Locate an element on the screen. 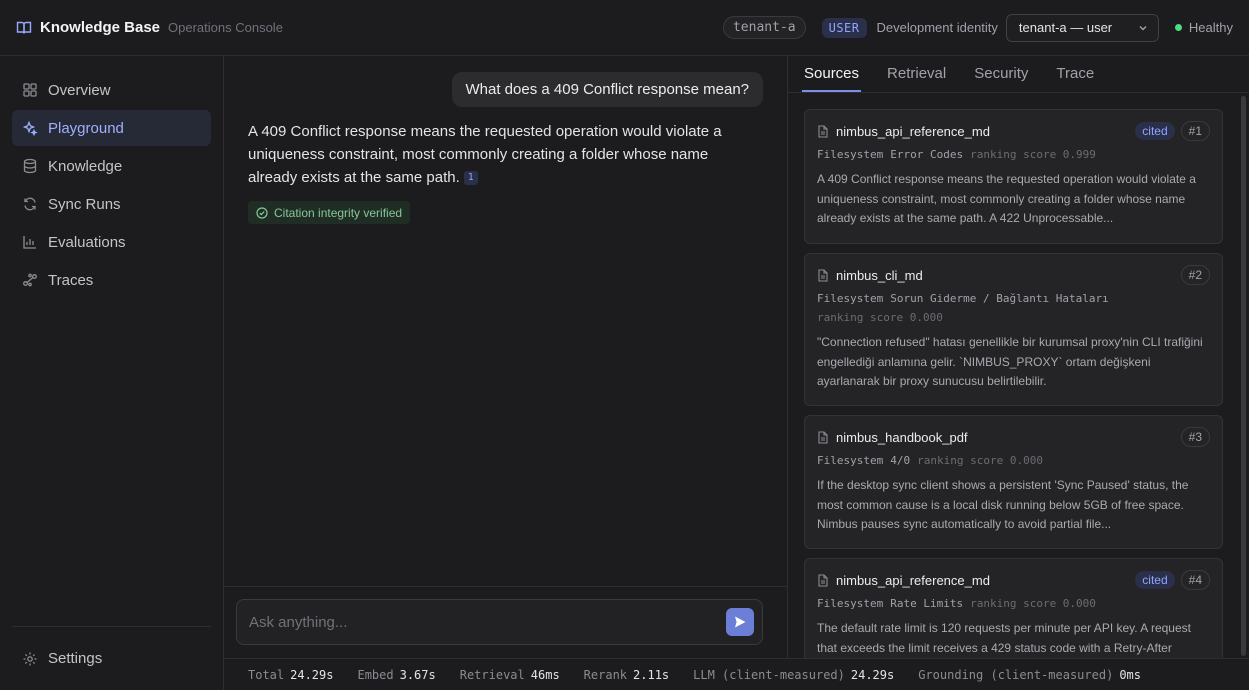 The width and height of the screenshot is (1249, 690). source-section: Rate Limits is located at coordinates (927, 603).